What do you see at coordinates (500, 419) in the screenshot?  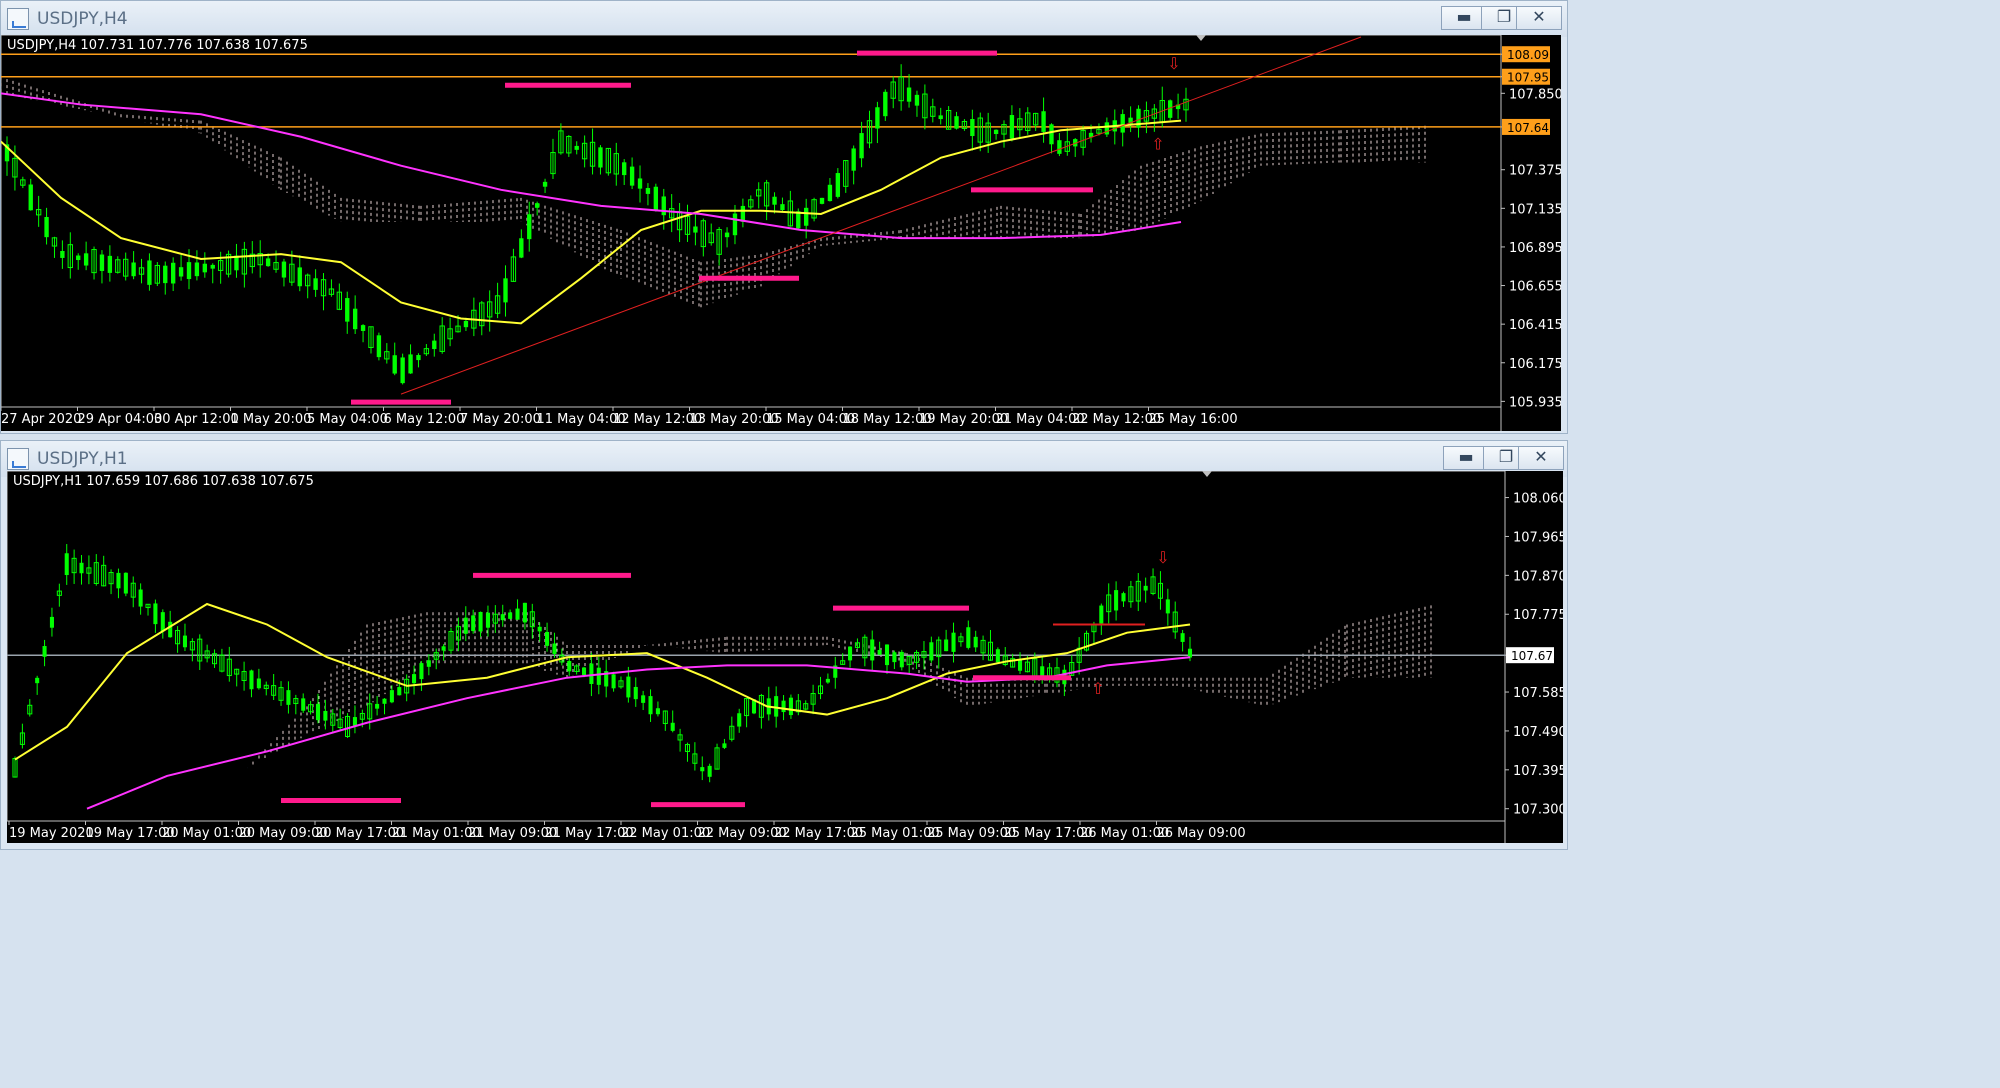 I see `x-axis-label: 7 May 20:00` at bounding box center [500, 419].